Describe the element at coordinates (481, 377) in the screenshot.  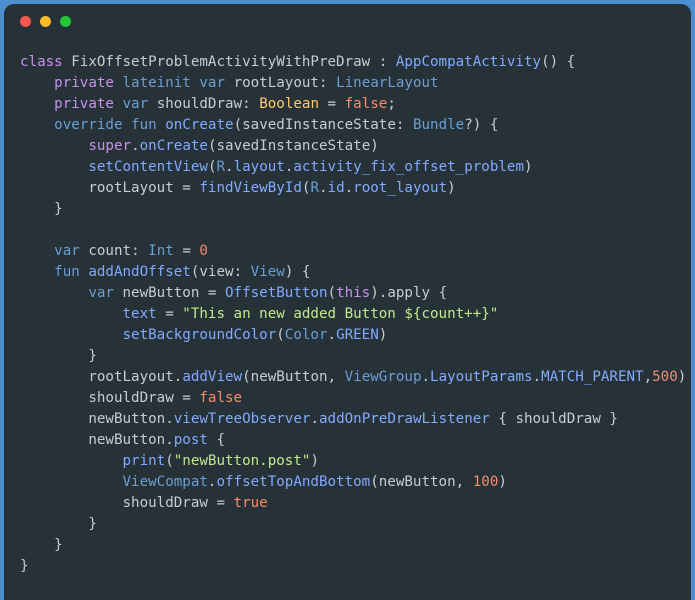
I see `code-token: LayoutParams` at that location.